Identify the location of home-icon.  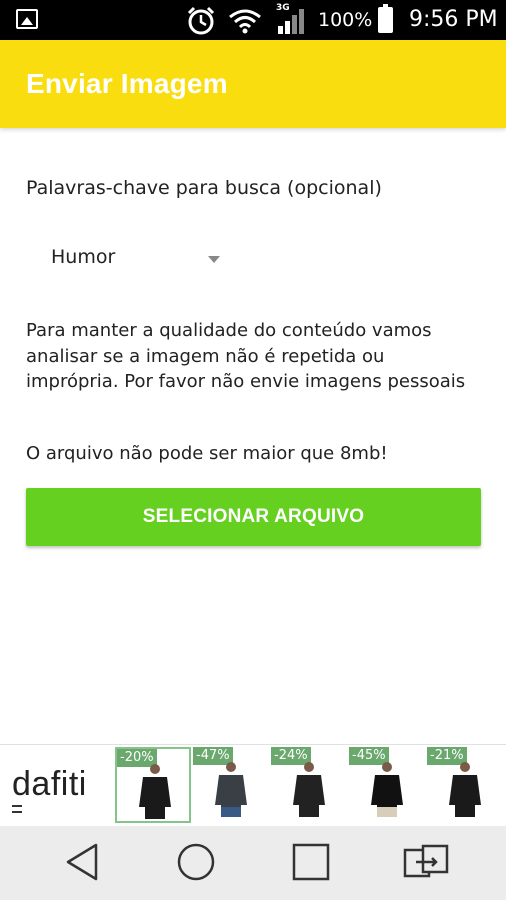
(196, 862).